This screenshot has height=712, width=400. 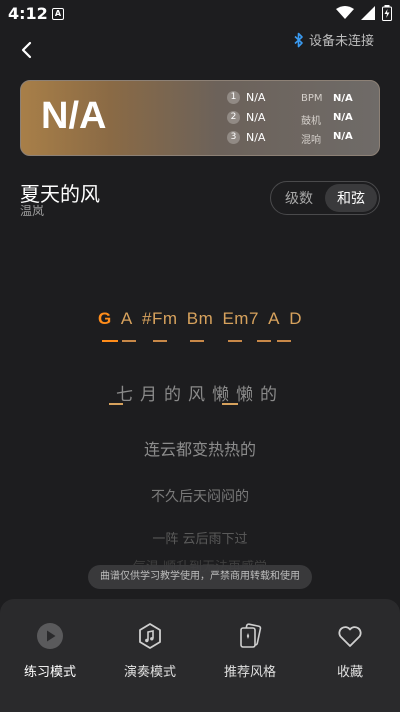 What do you see at coordinates (387, 13) in the screenshot?
I see `battery-icon` at bounding box center [387, 13].